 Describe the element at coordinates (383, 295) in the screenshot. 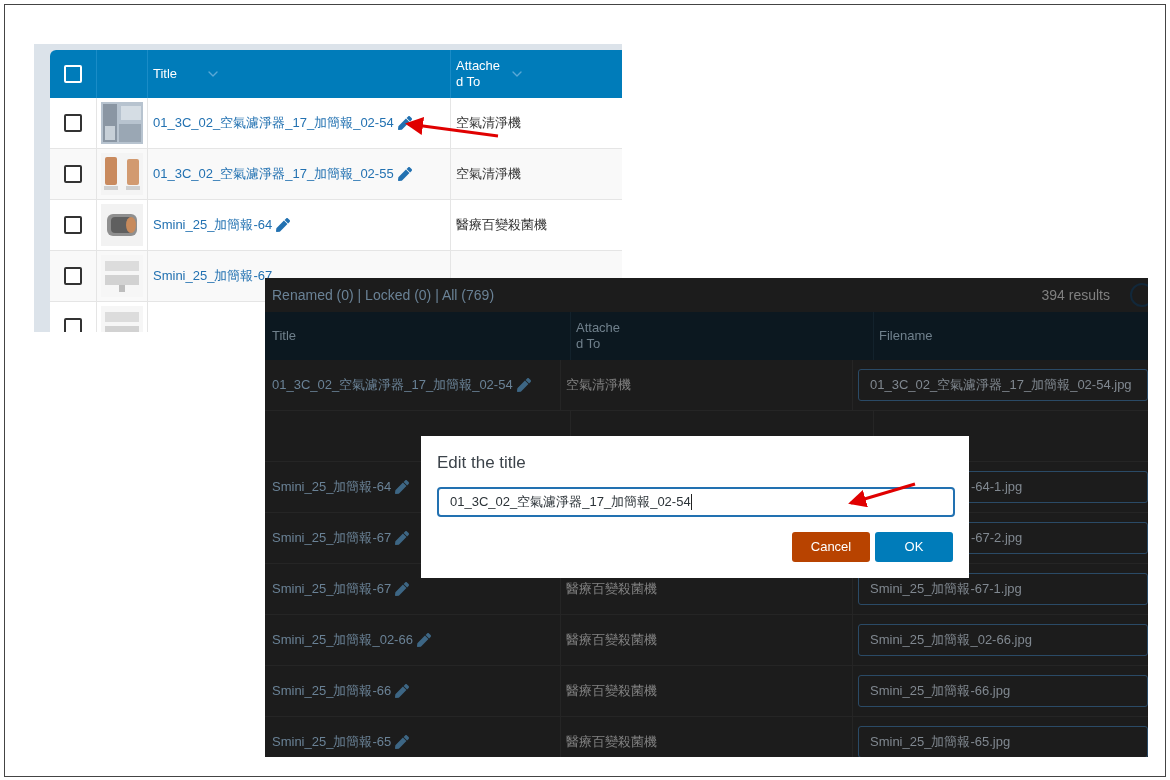

I see `filter-links: Renamed (0) | Locked (0) | All (769)` at that location.